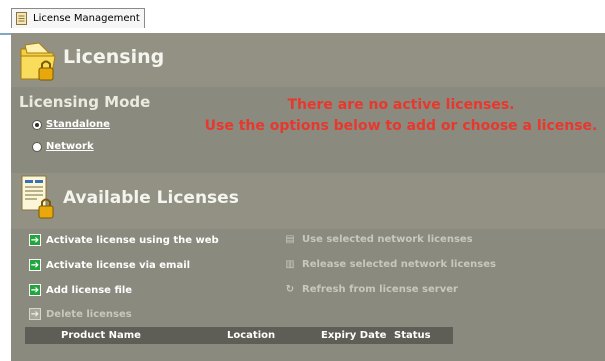  Describe the element at coordinates (387, 239) in the screenshot. I see `use-network-licenses-label: Use selected network licenses` at that location.